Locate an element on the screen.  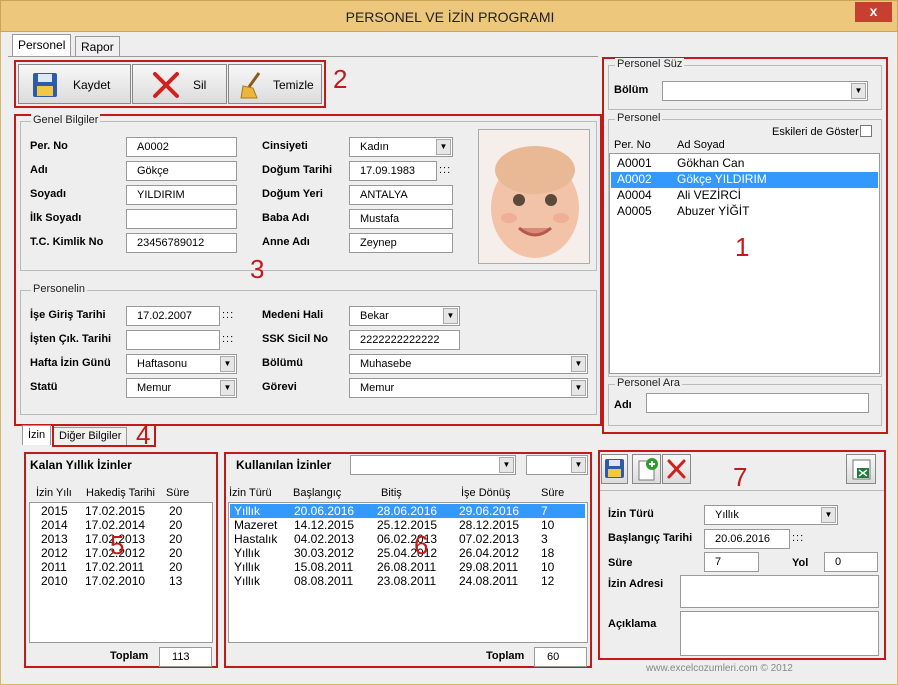
adres-label: İzin Adresi is located at coordinates (636, 584).